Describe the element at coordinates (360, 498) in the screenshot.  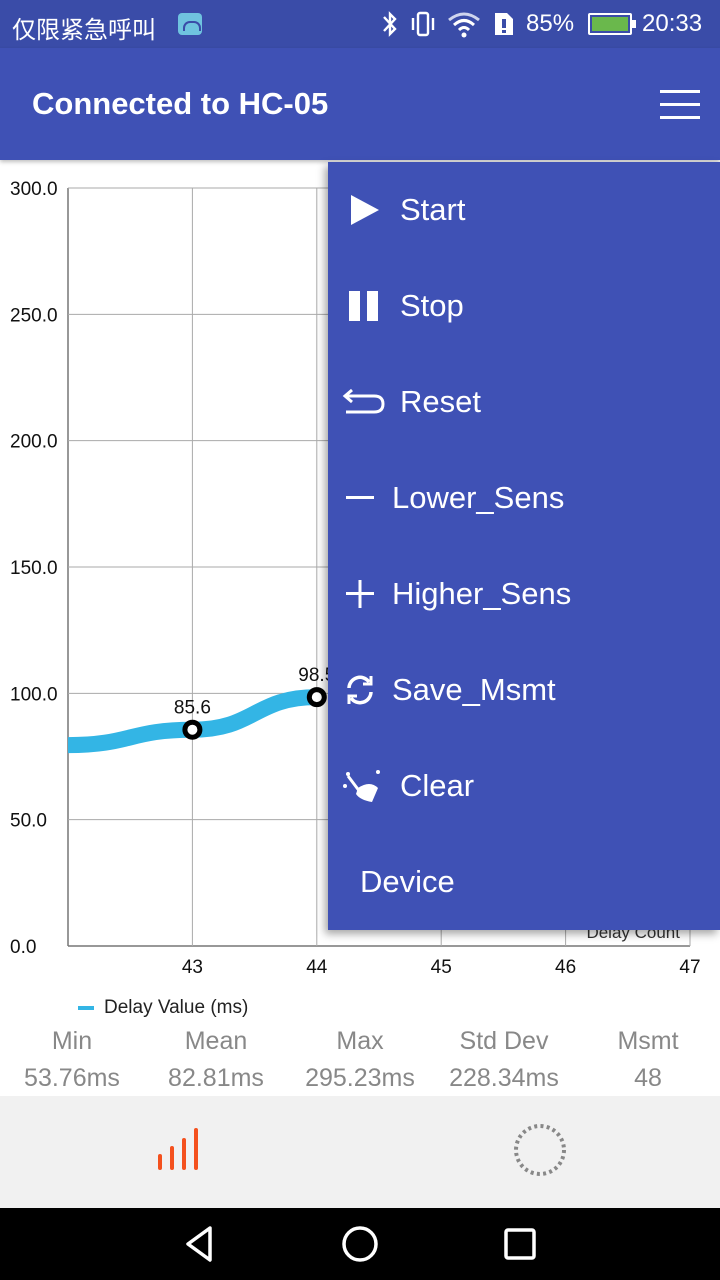
I see `minus-icon` at that location.